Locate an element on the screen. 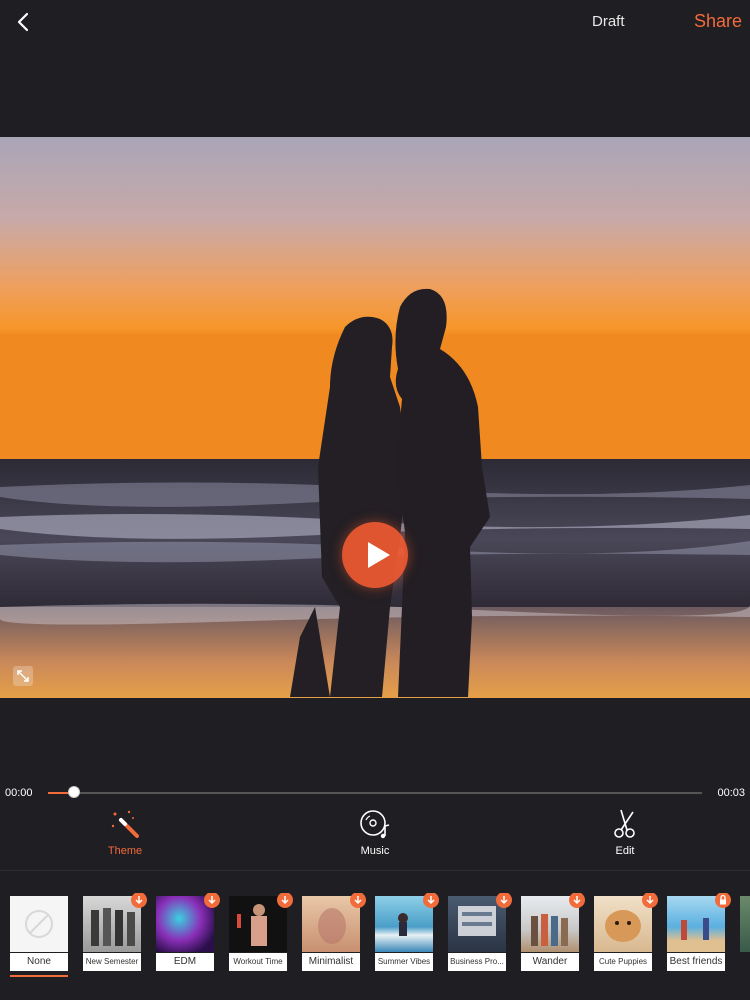 This screenshot has width=750, height=1000. theme-label: Summer Vibes is located at coordinates (404, 962).